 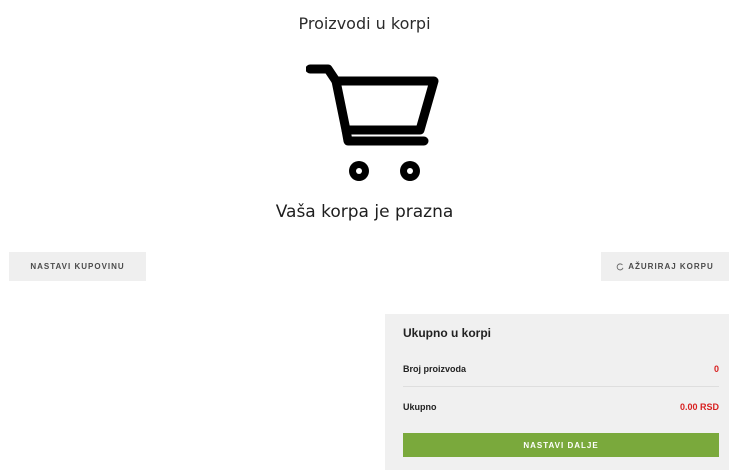 I want to click on proceed-button: NASTAVI DALJE, so click(x=561, y=445).